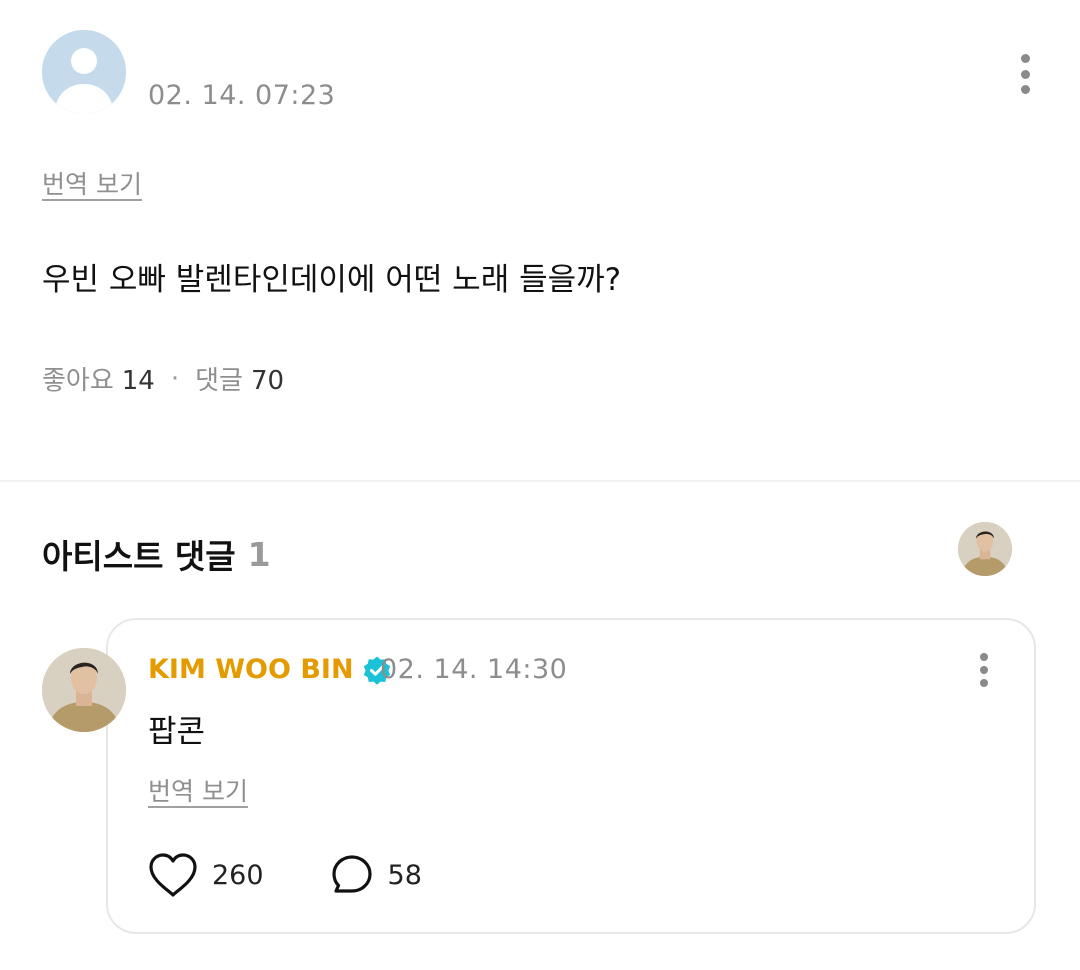  I want to click on comment-author: KIM WOO BIN, so click(270, 669).